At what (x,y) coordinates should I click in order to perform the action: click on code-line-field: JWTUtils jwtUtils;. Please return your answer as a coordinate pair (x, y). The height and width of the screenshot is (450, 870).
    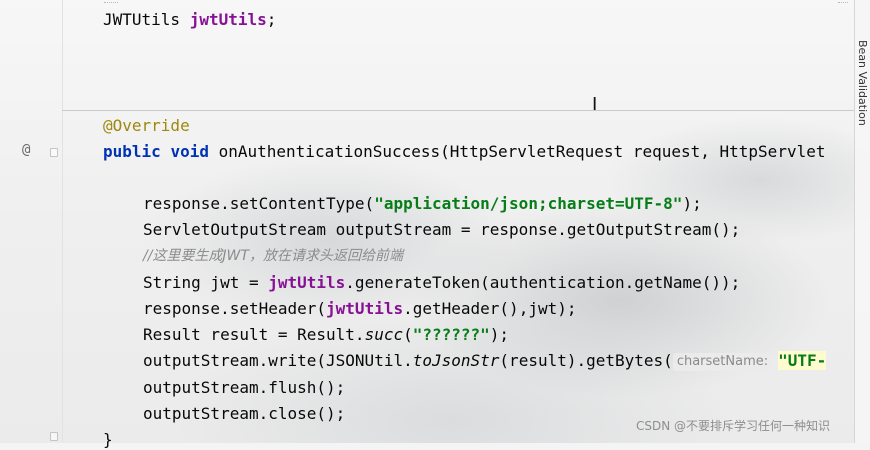
    Looking at the image, I should click on (189, 20).